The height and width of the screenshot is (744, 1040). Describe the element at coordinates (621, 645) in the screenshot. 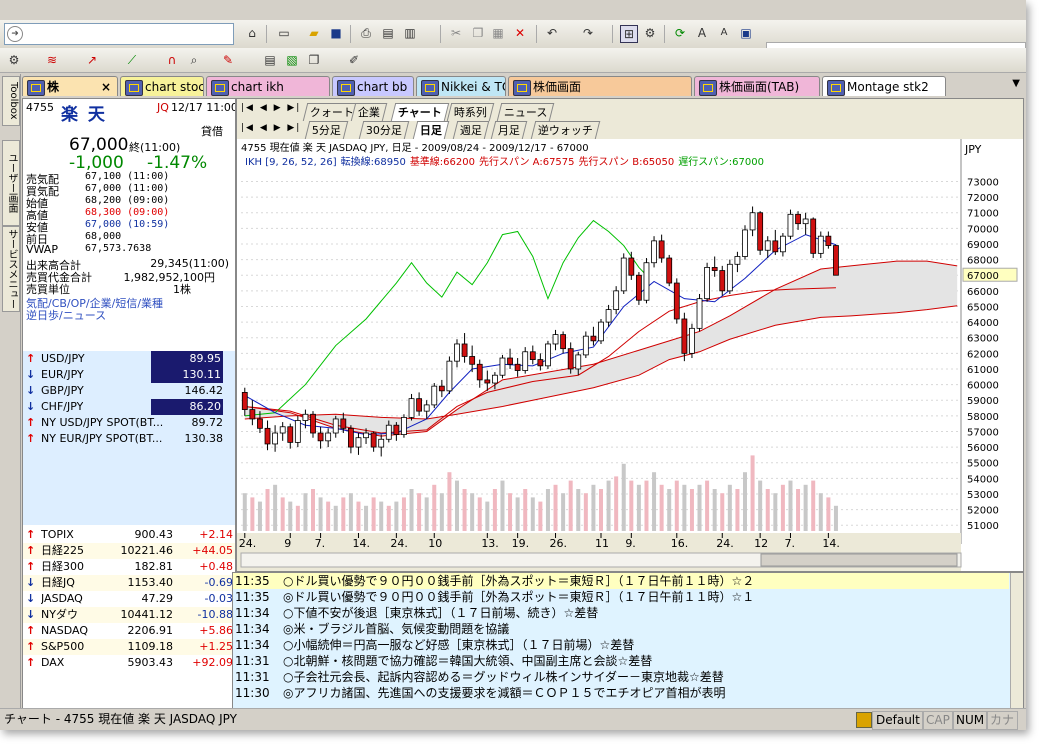

I see `news-row: 11:34 ○小幅続伸＝円高一服など好感［東京株式］（１７日前場）☆差替` at that location.